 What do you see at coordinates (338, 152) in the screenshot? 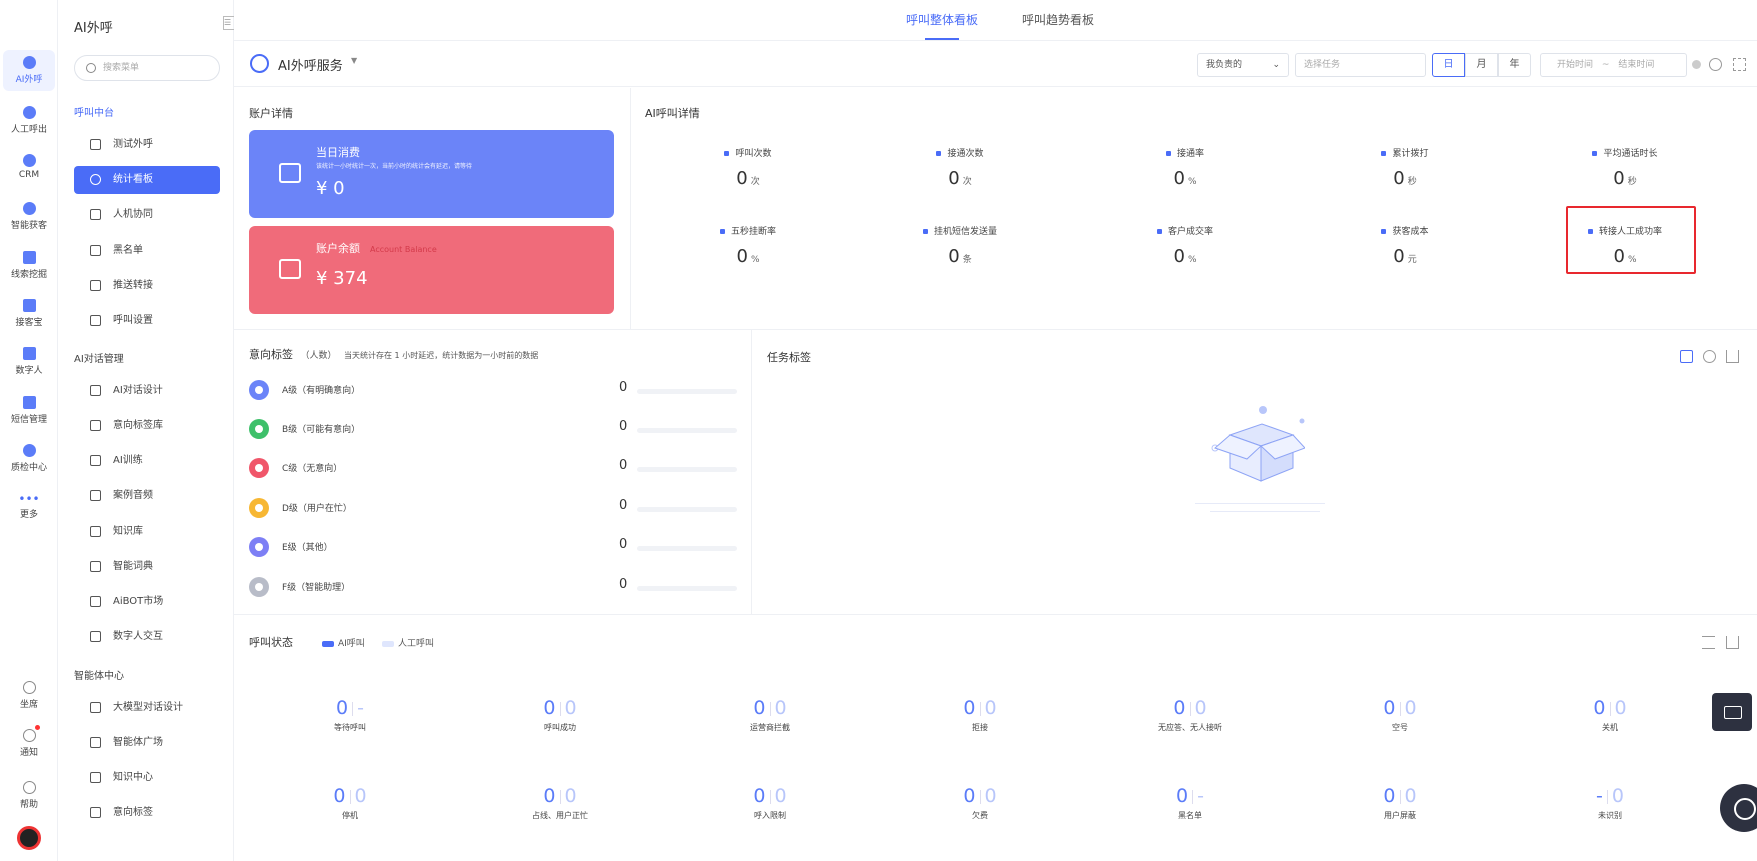
I see `daily-spend-label: 当日消费` at bounding box center [338, 152].